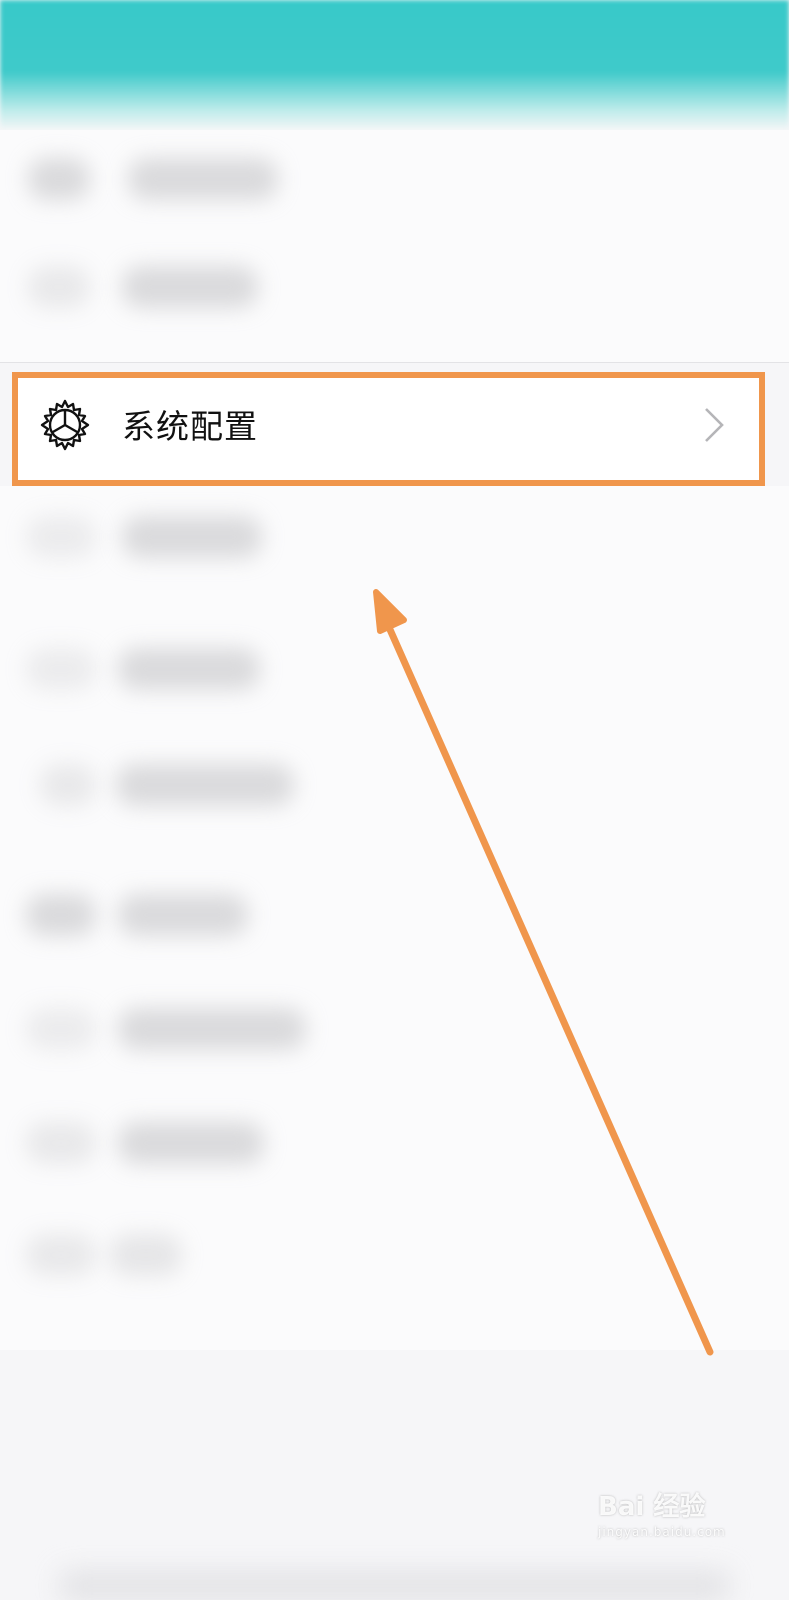  Describe the element at coordinates (388, 429) in the screenshot. I see `system-config-item: 系统配置` at that location.